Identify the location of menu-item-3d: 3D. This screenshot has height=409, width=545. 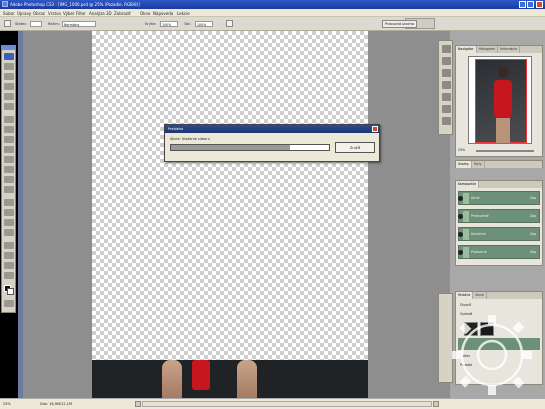
(109, 13).